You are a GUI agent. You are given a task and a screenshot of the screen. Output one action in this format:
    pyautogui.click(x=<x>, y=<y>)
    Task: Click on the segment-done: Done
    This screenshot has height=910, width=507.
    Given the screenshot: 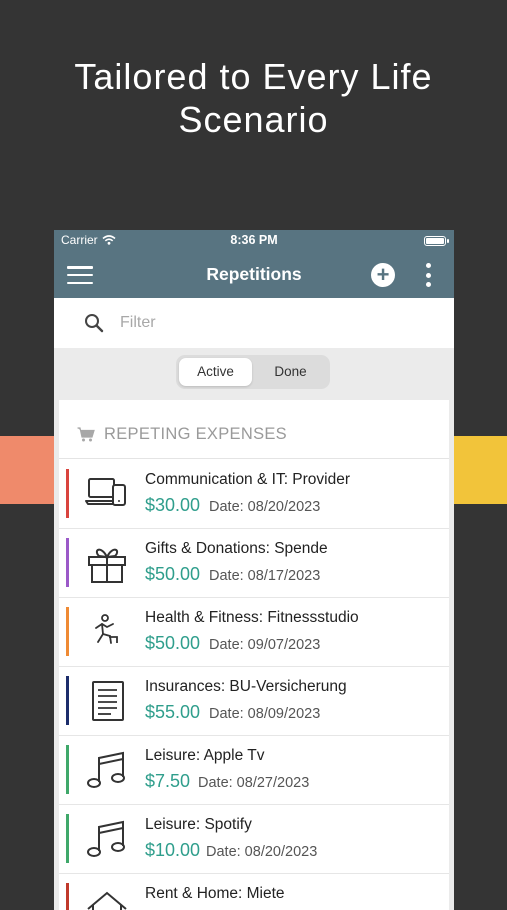 What is the action you would take?
    pyautogui.click(x=290, y=372)
    